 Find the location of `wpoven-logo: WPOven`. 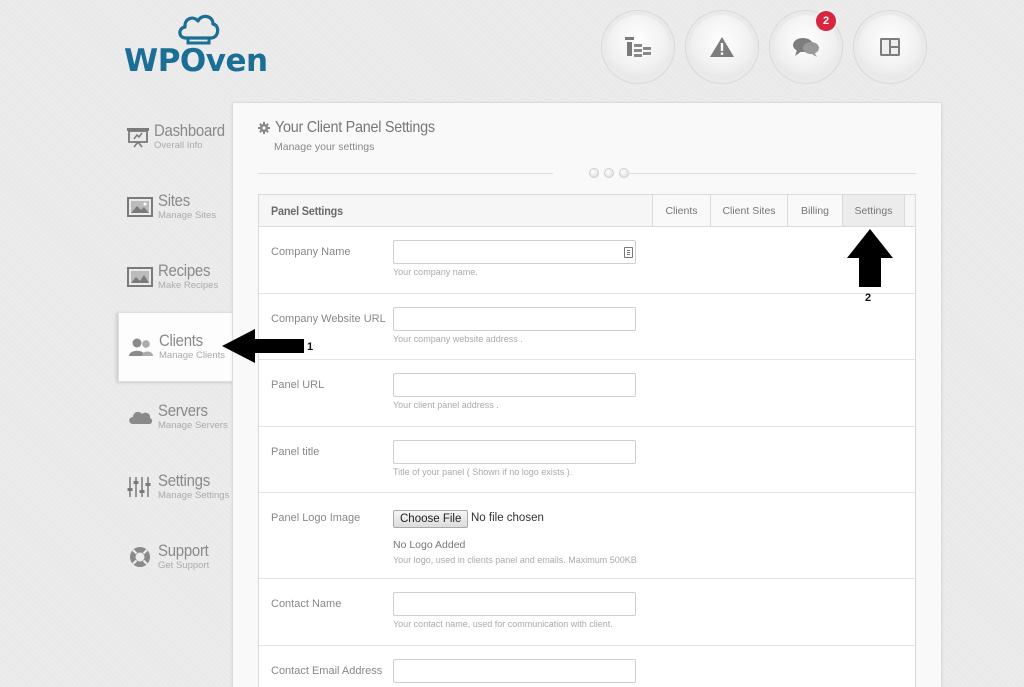

wpoven-logo: WPOven is located at coordinates (196, 45).